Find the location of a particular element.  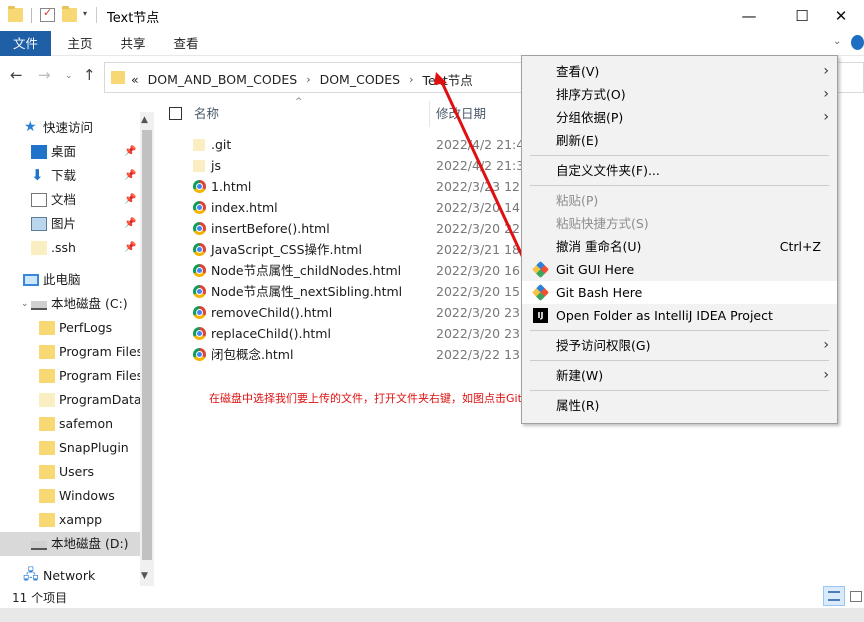

column-divider is located at coordinates (429, 114).